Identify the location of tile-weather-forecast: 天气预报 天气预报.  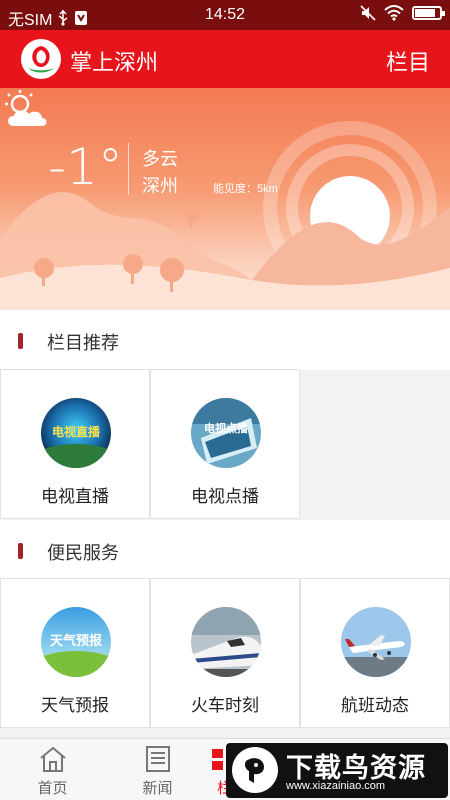
(75, 653).